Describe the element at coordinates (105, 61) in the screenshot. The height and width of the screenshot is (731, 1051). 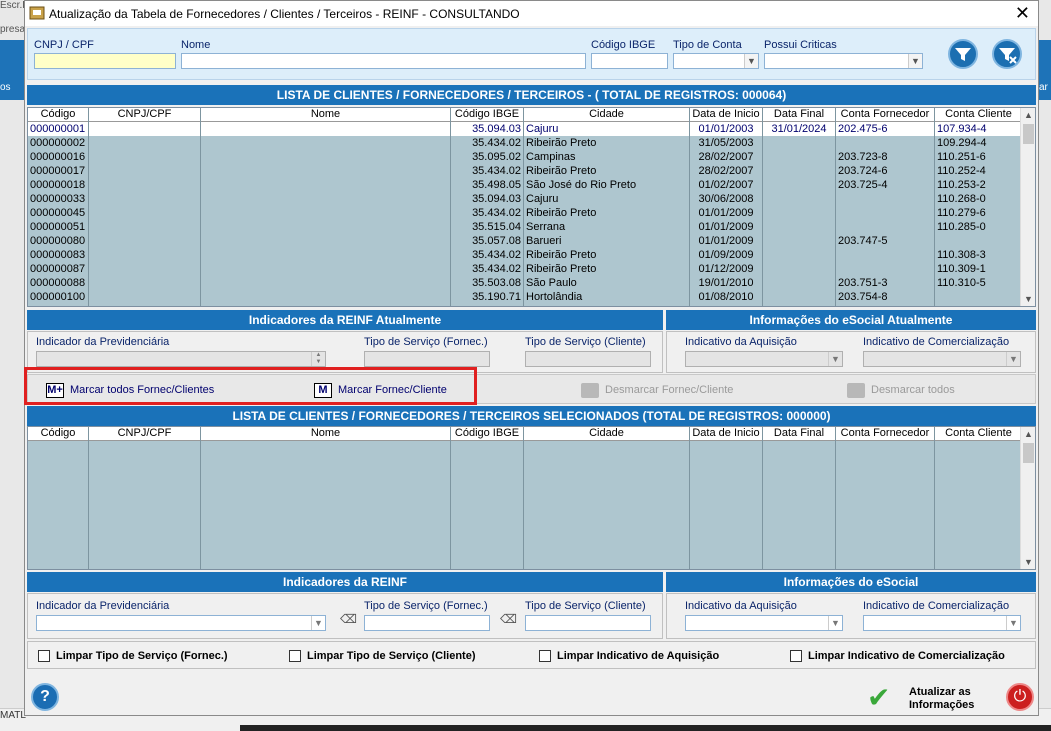
I see `cnpj-input` at that location.